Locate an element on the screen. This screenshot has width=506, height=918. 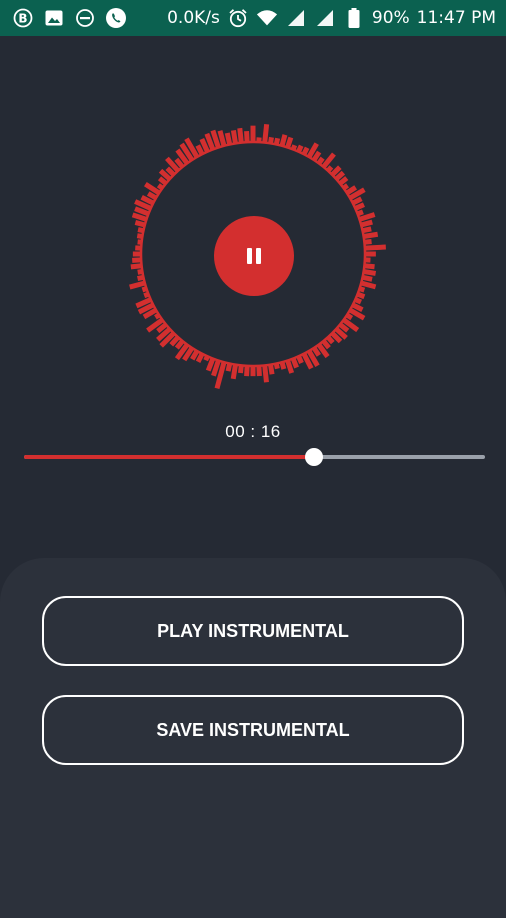
pause-icon is located at coordinates (254, 256).